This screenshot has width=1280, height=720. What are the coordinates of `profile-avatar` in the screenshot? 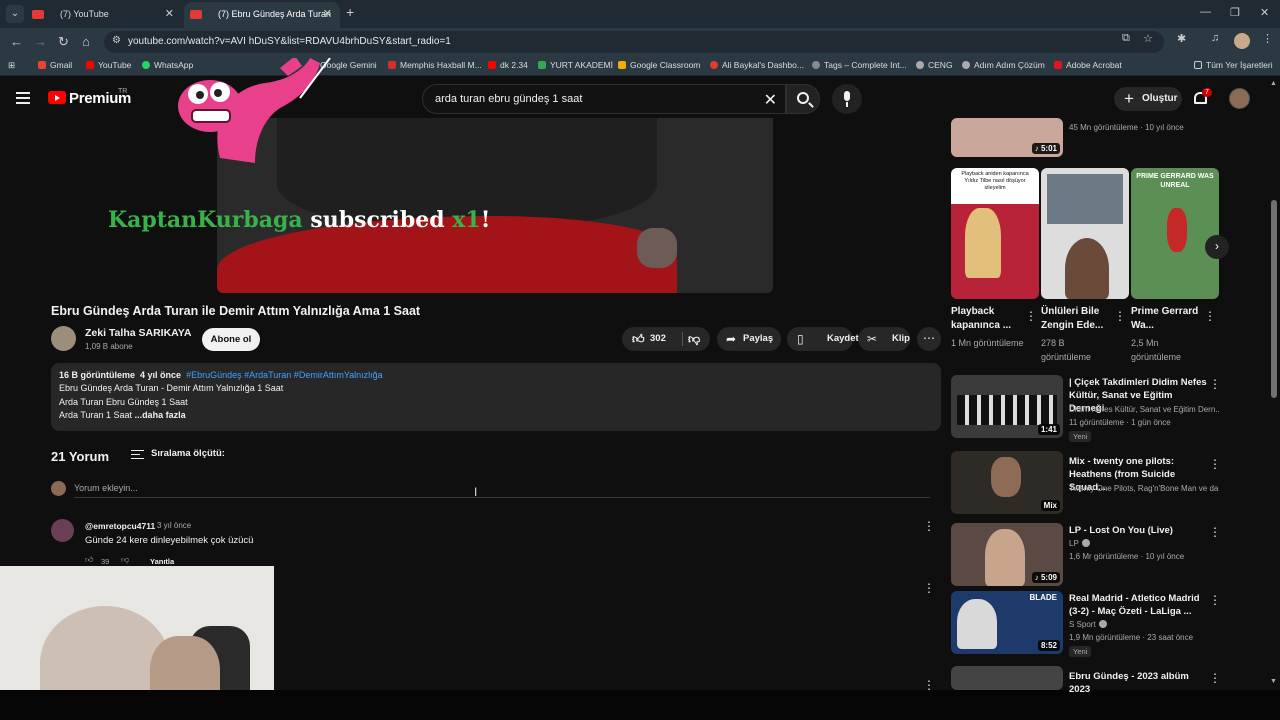 It's located at (1242, 41).